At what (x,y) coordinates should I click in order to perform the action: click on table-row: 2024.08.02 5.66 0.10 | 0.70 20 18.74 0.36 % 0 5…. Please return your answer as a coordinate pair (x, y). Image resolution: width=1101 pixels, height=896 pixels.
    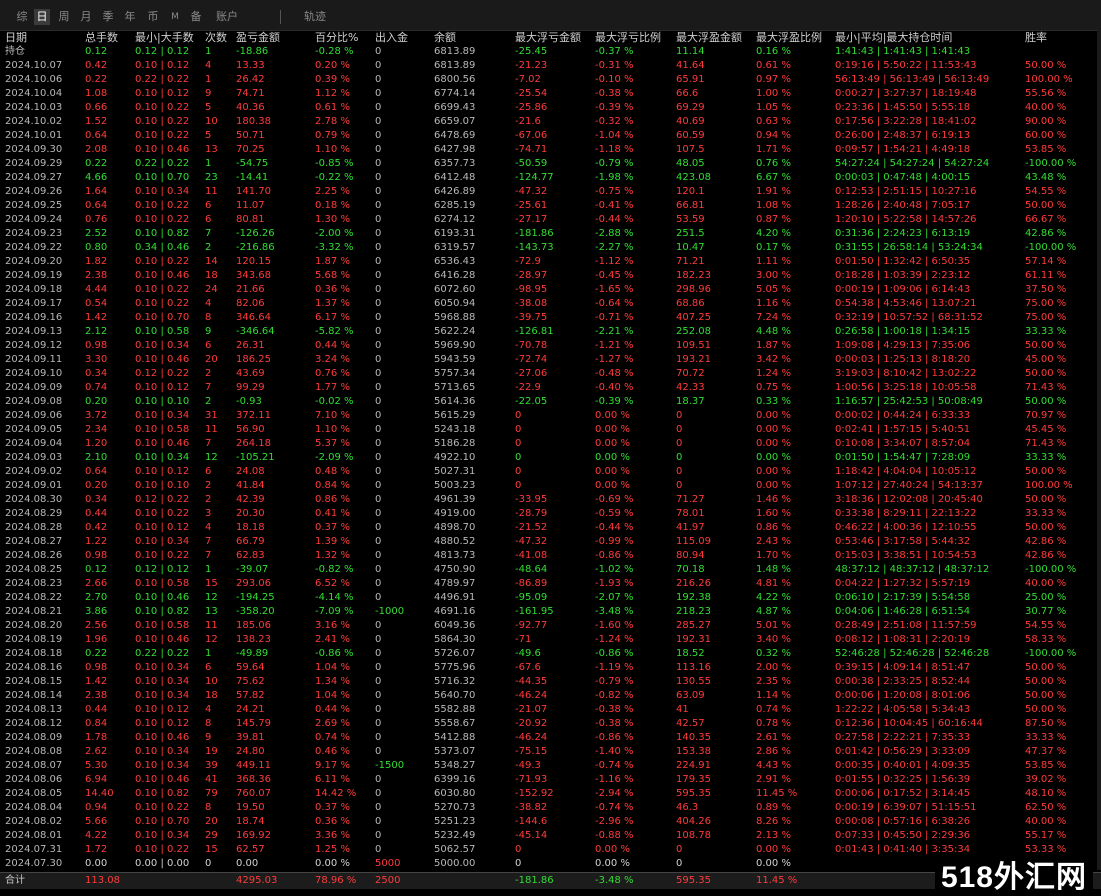
    Looking at the image, I should click on (550, 822).